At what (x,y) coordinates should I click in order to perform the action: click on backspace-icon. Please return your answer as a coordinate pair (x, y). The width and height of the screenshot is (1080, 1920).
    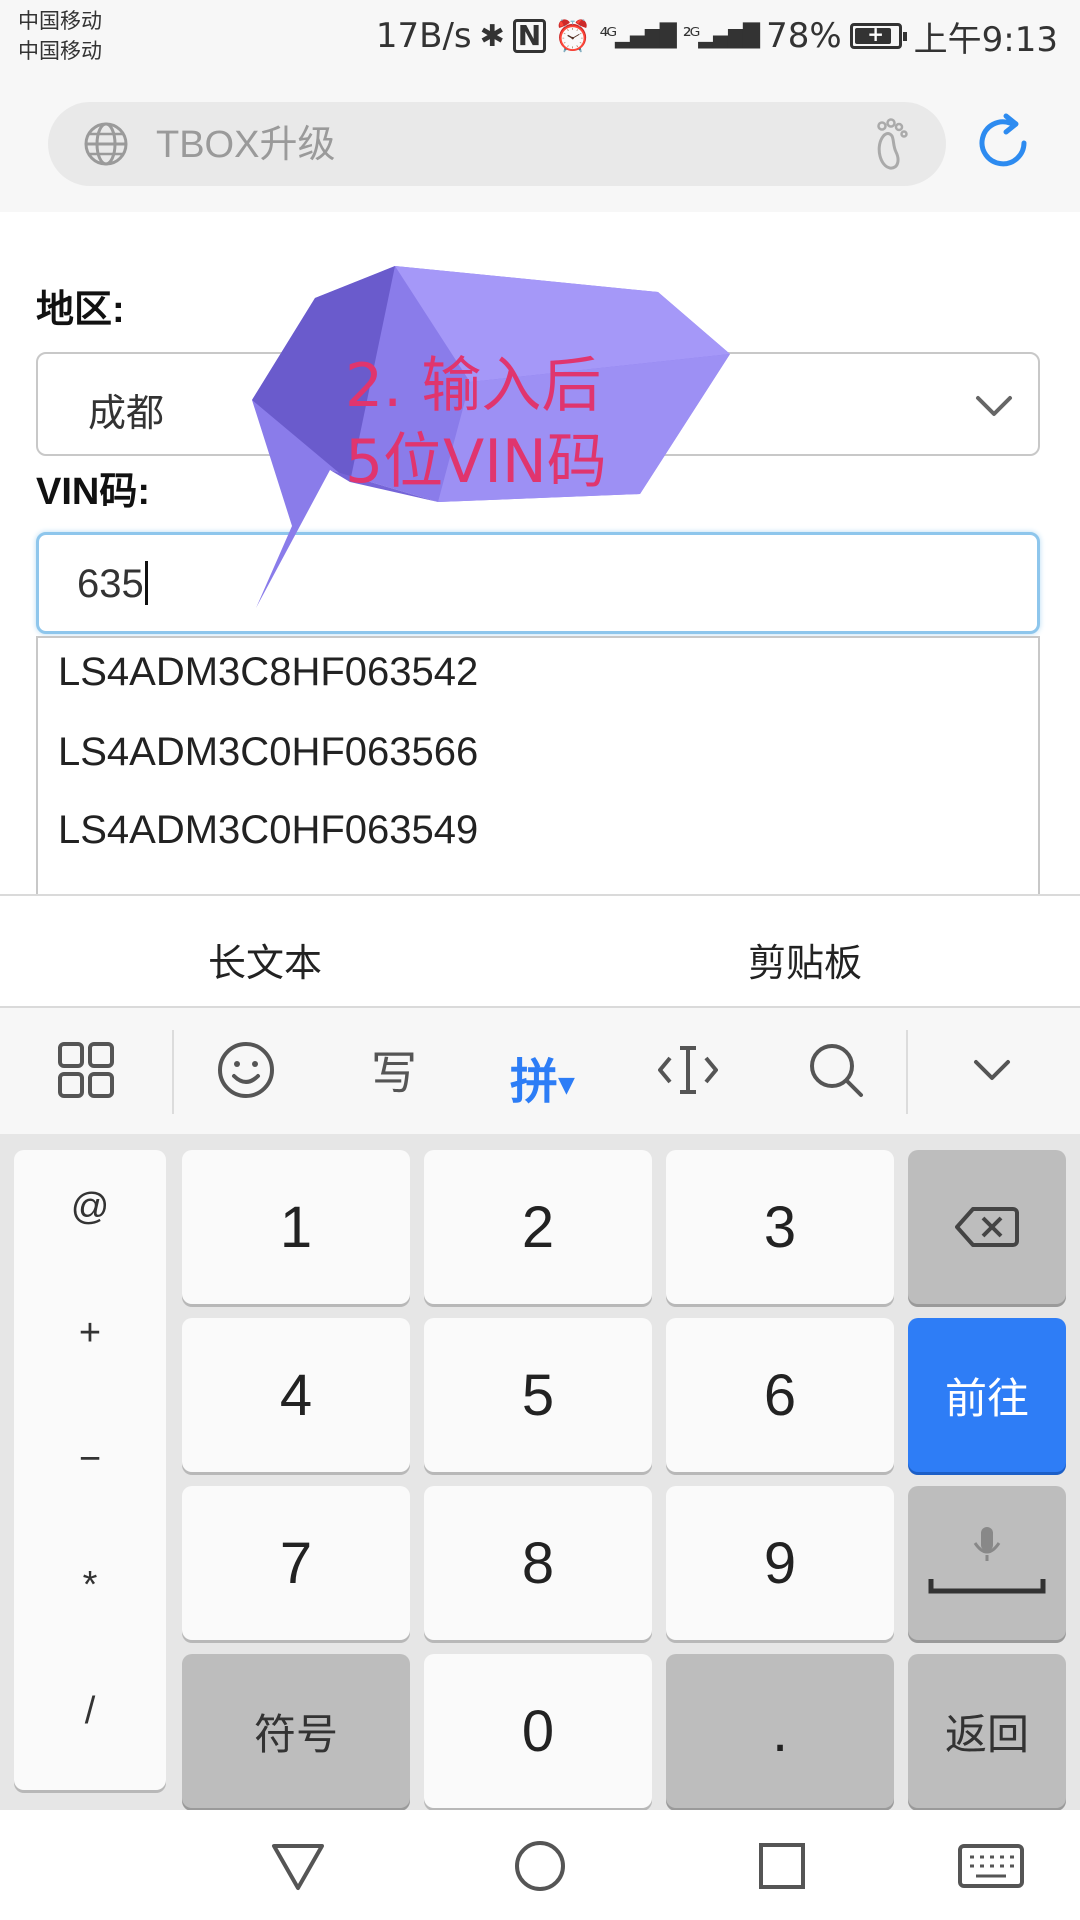
    Looking at the image, I should click on (987, 1227).